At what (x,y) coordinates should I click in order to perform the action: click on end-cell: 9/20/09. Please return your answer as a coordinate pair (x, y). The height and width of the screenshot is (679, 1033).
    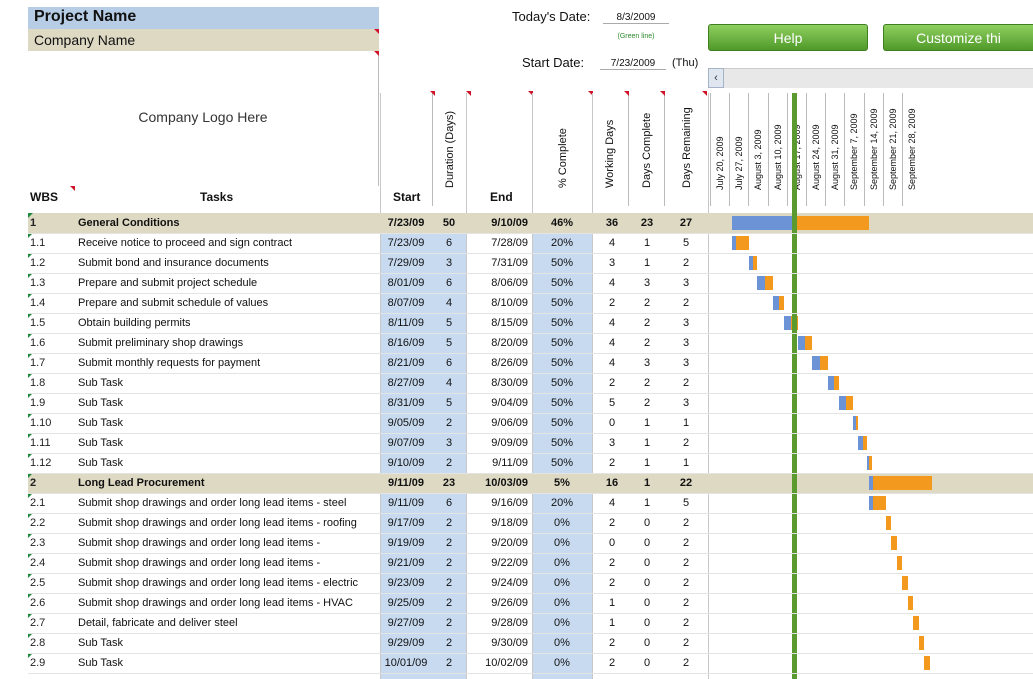
    Looking at the image, I should click on (506, 543).